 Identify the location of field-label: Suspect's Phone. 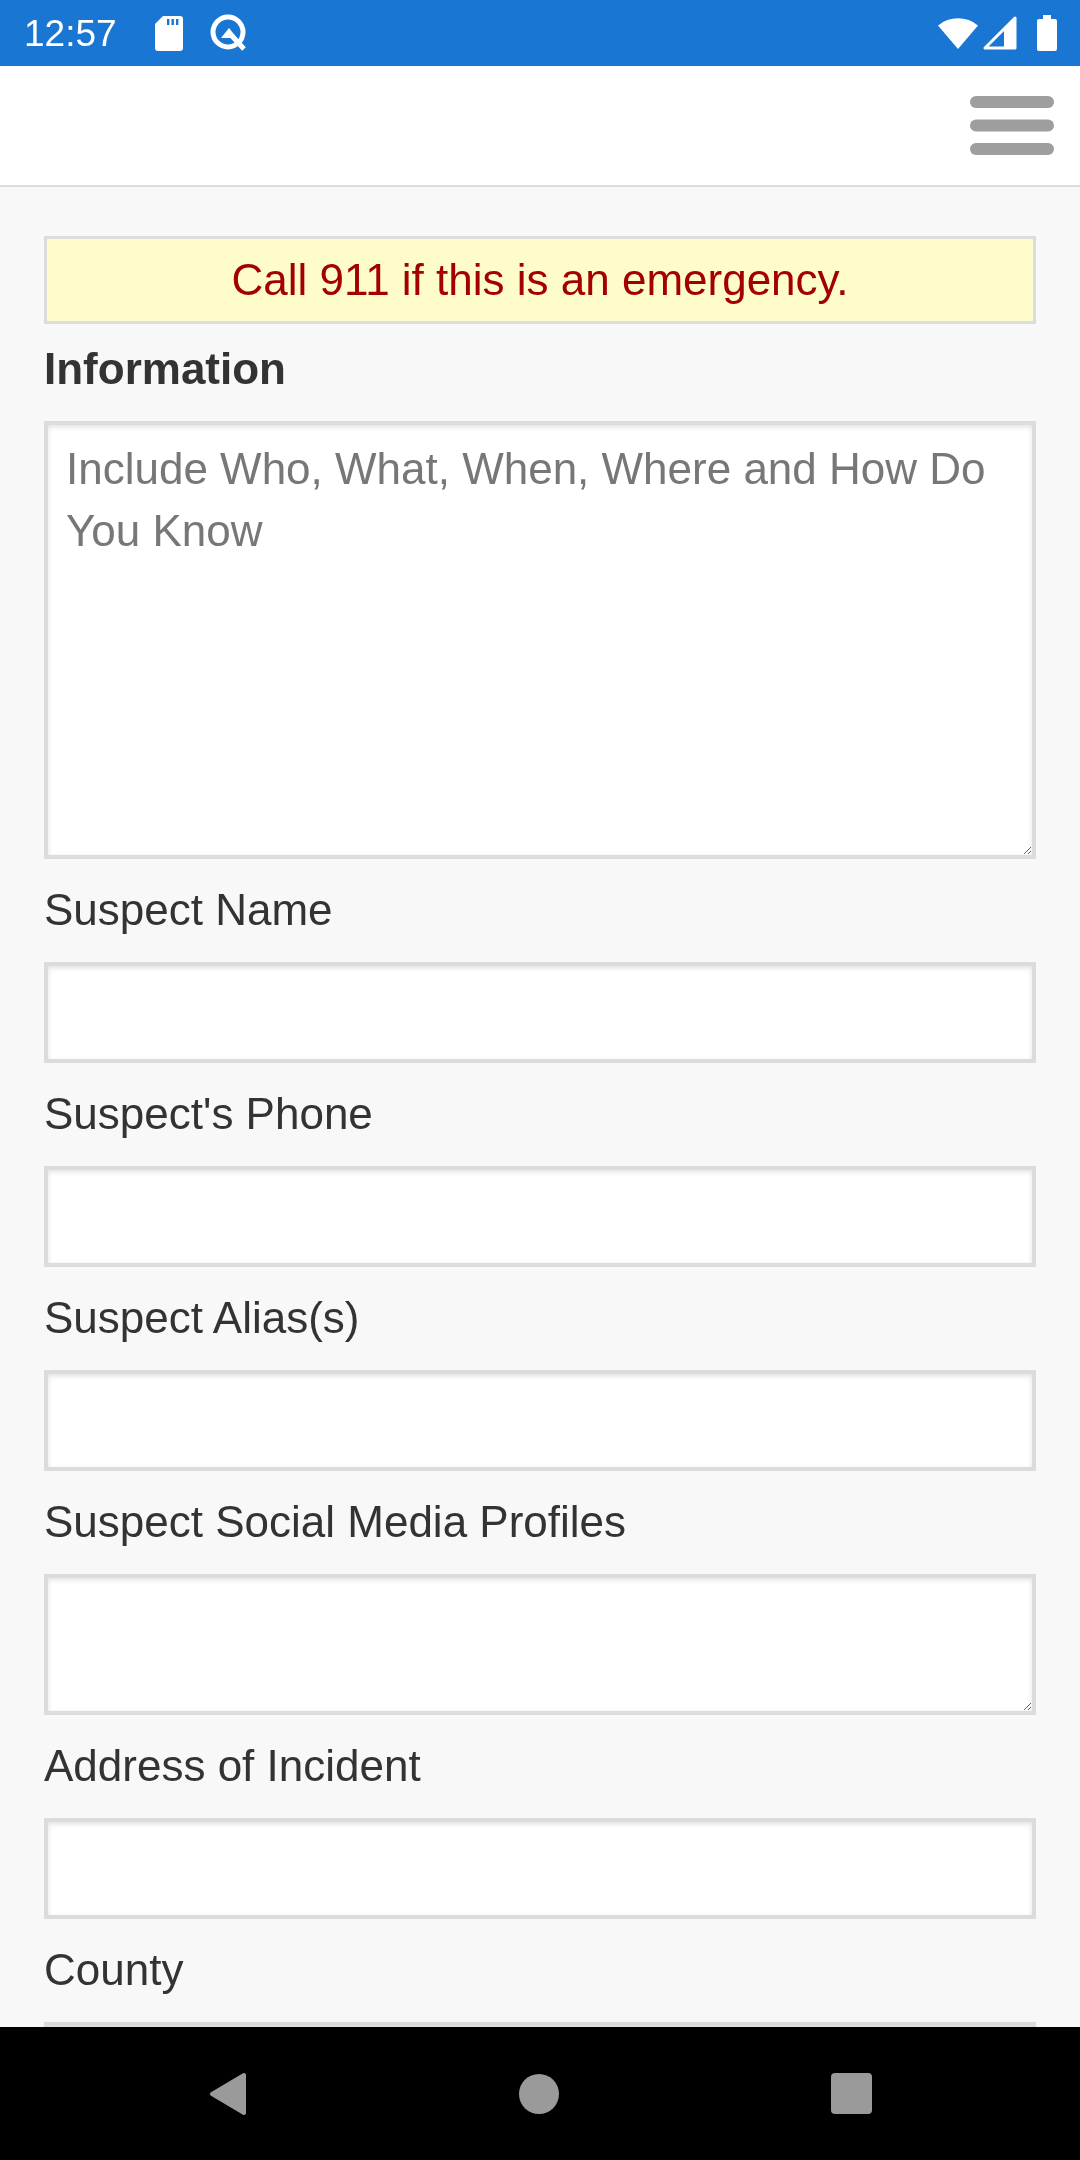
(208, 1114).